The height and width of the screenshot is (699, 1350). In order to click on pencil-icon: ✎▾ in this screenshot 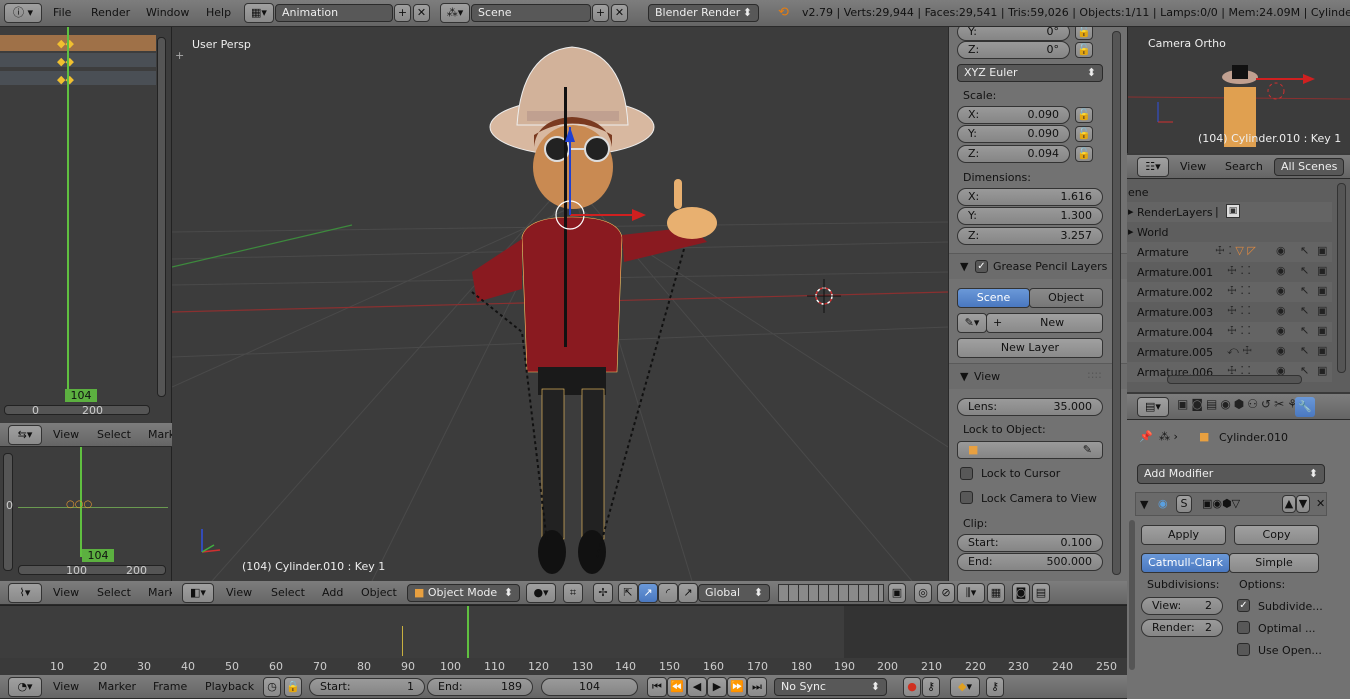, I will do `click(972, 323)`.